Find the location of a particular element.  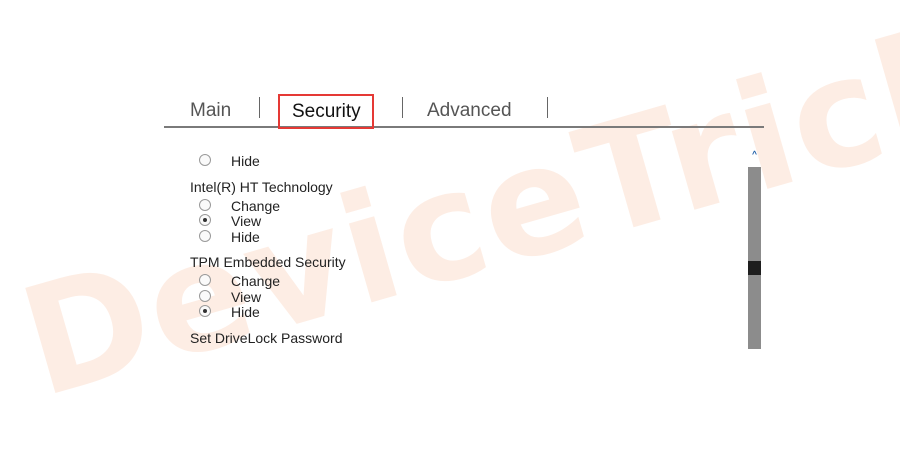

scrollbar-track is located at coordinates (754, 258).